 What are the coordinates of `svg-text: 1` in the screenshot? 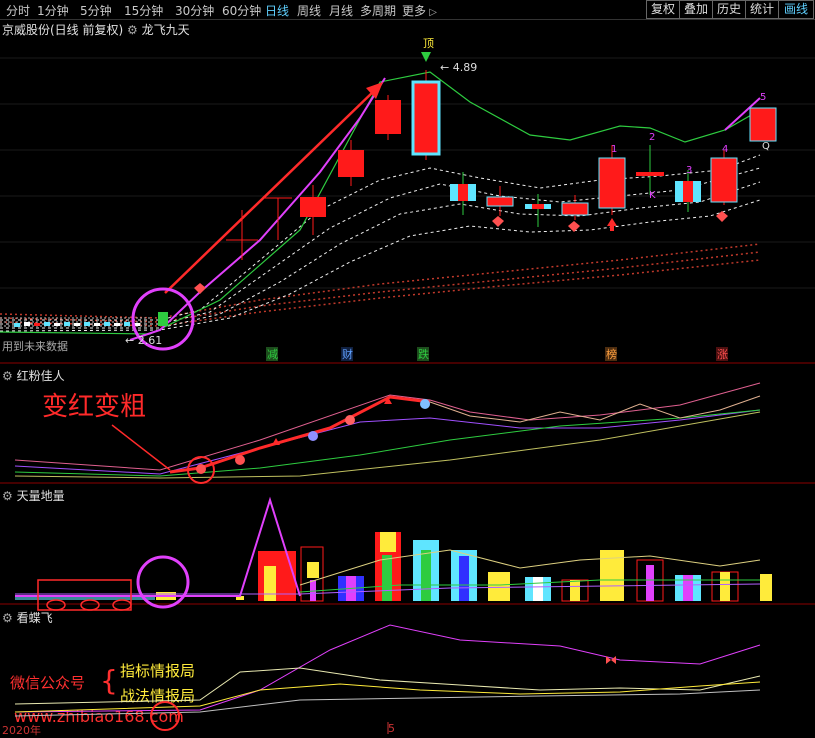 It's located at (614, 149).